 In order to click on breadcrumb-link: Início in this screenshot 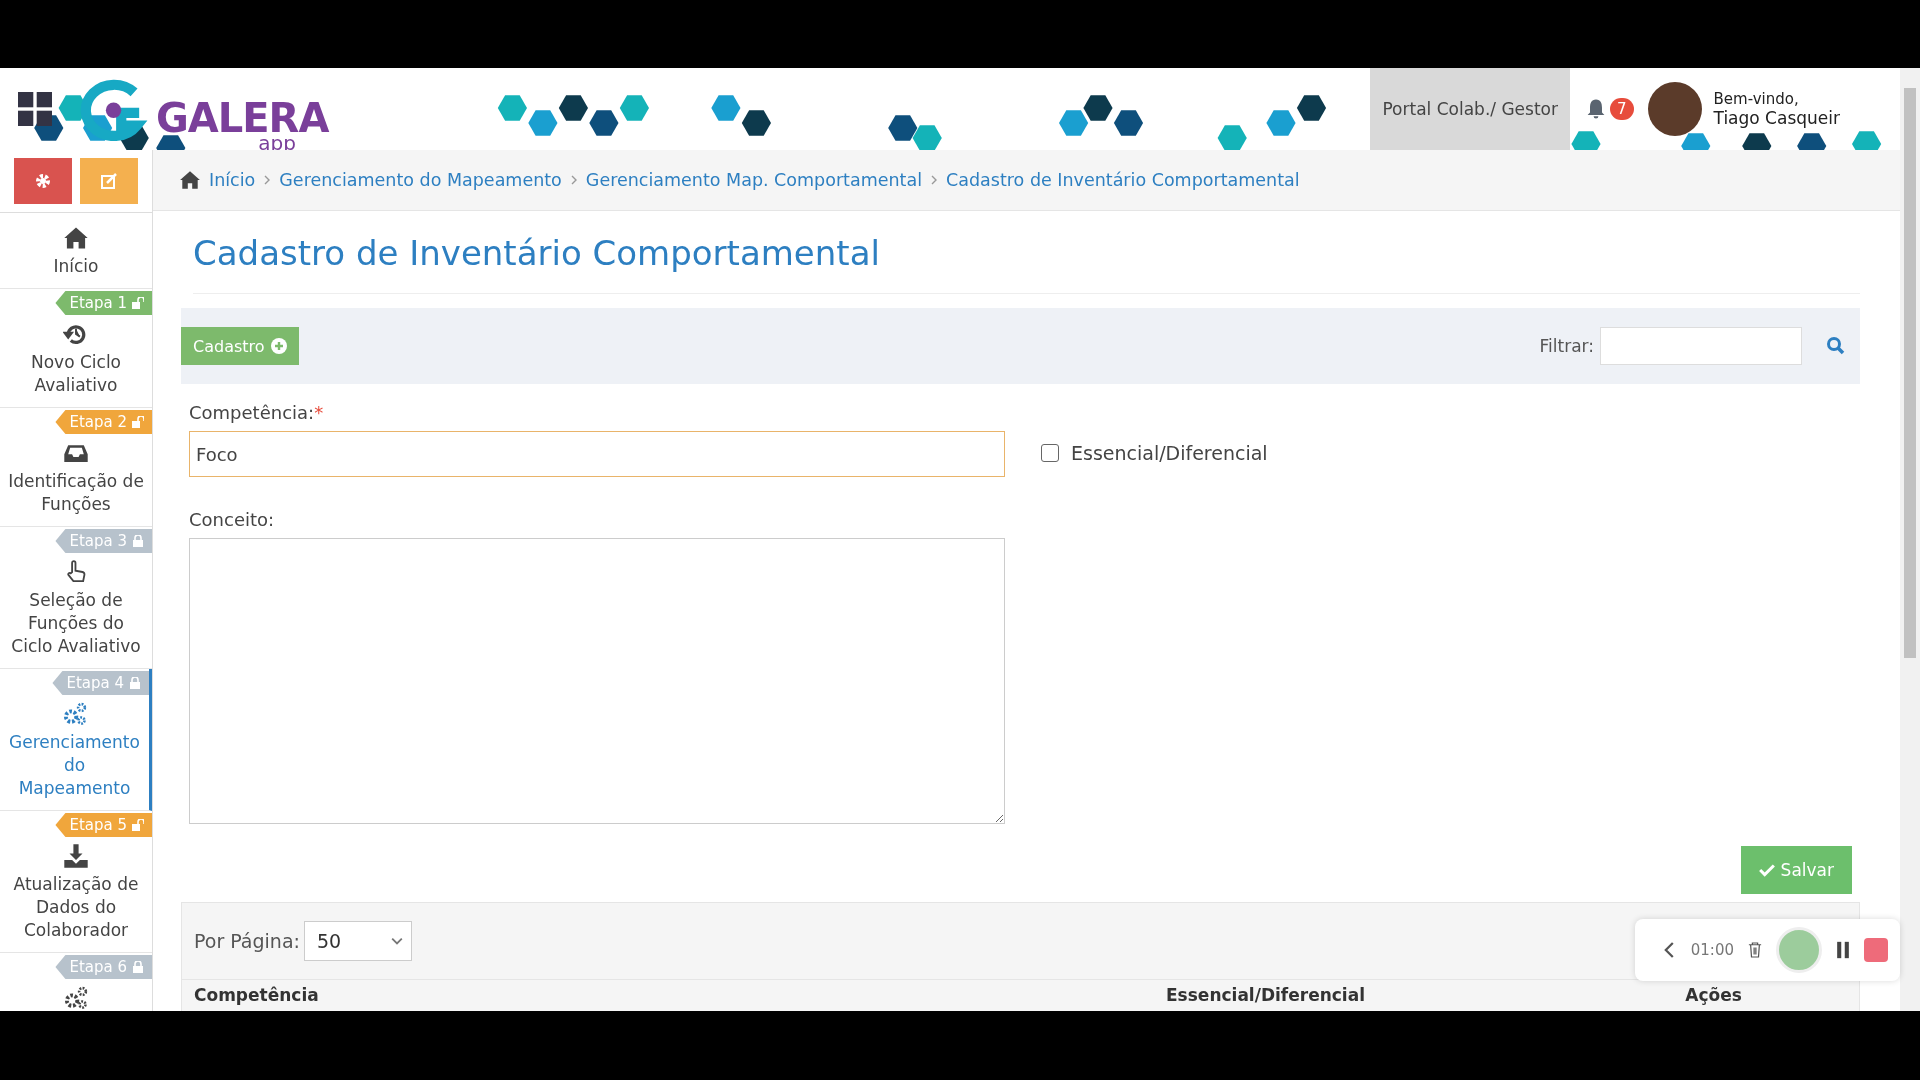, I will do `click(232, 180)`.